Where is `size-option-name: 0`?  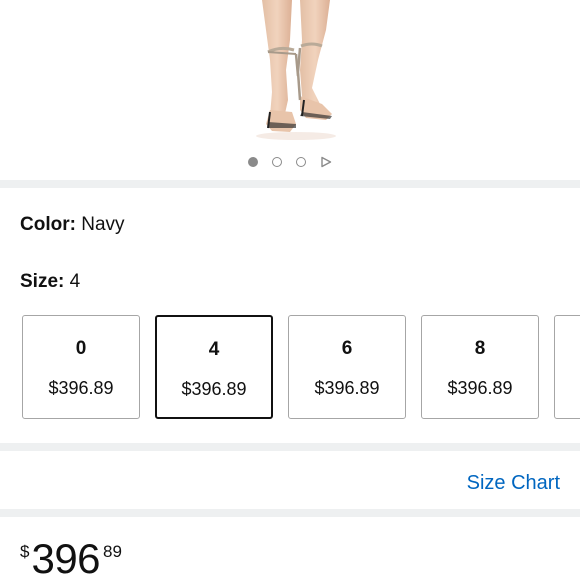 size-option-name: 0 is located at coordinates (81, 348).